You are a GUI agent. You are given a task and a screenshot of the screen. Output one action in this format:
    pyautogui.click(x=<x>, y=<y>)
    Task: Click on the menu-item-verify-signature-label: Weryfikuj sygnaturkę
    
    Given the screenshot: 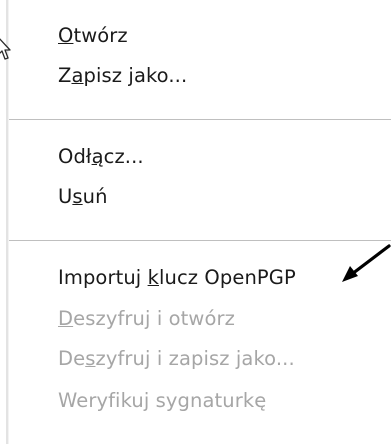 What is the action you would take?
    pyautogui.click(x=162, y=400)
    